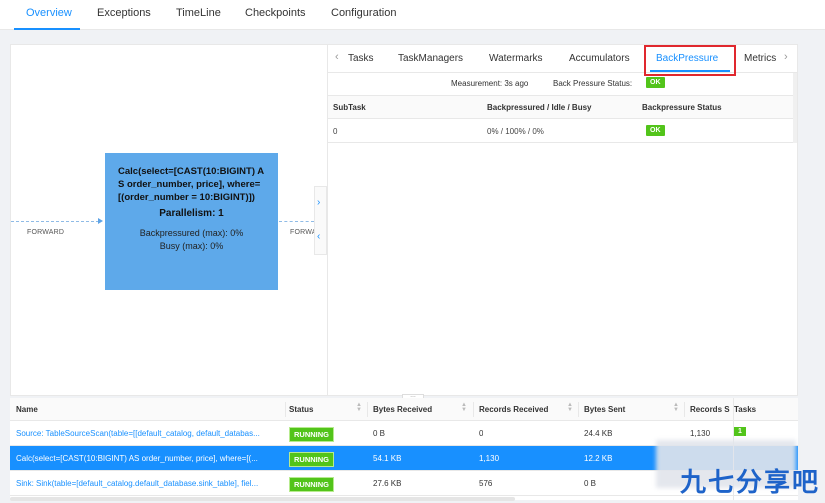 Image resolution: width=825 pixels, height=503 pixels. What do you see at coordinates (481, 433) in the screenshot?
I see `cell-records-received: 0` at bounding box center [481, 433].